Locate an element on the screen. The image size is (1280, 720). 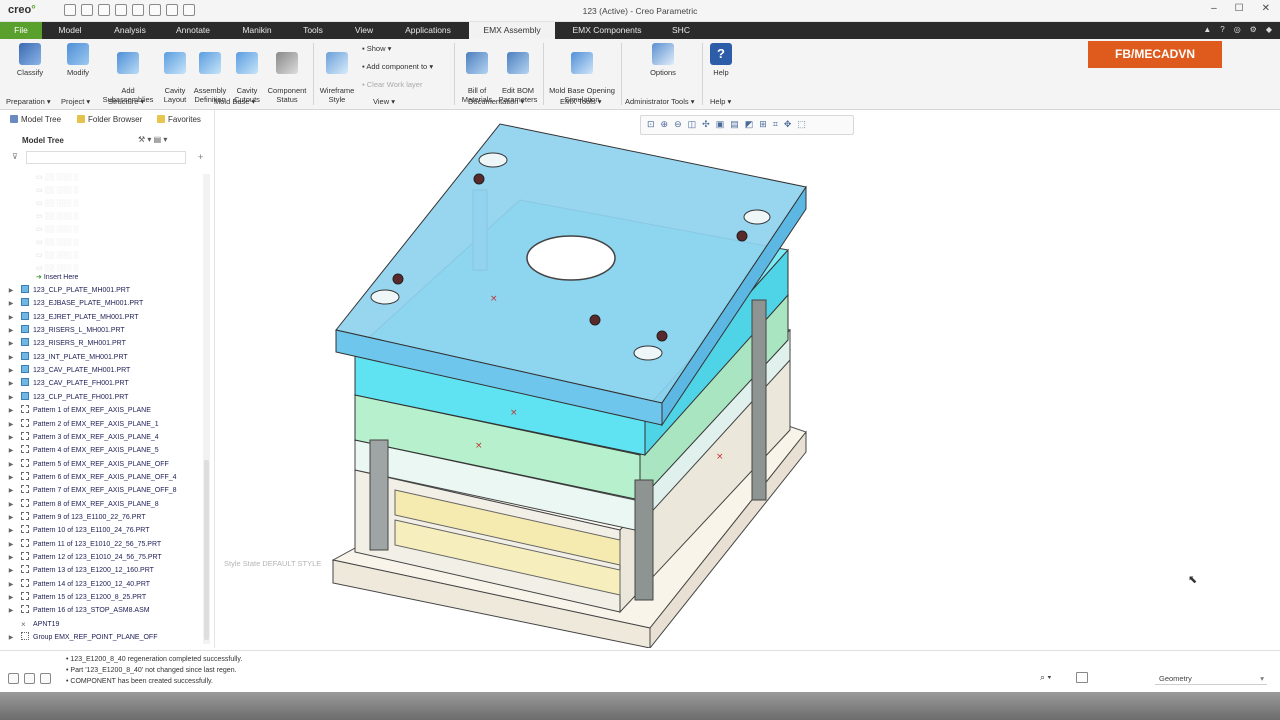
selection-list-icon is located at coordinates (1082, 677).